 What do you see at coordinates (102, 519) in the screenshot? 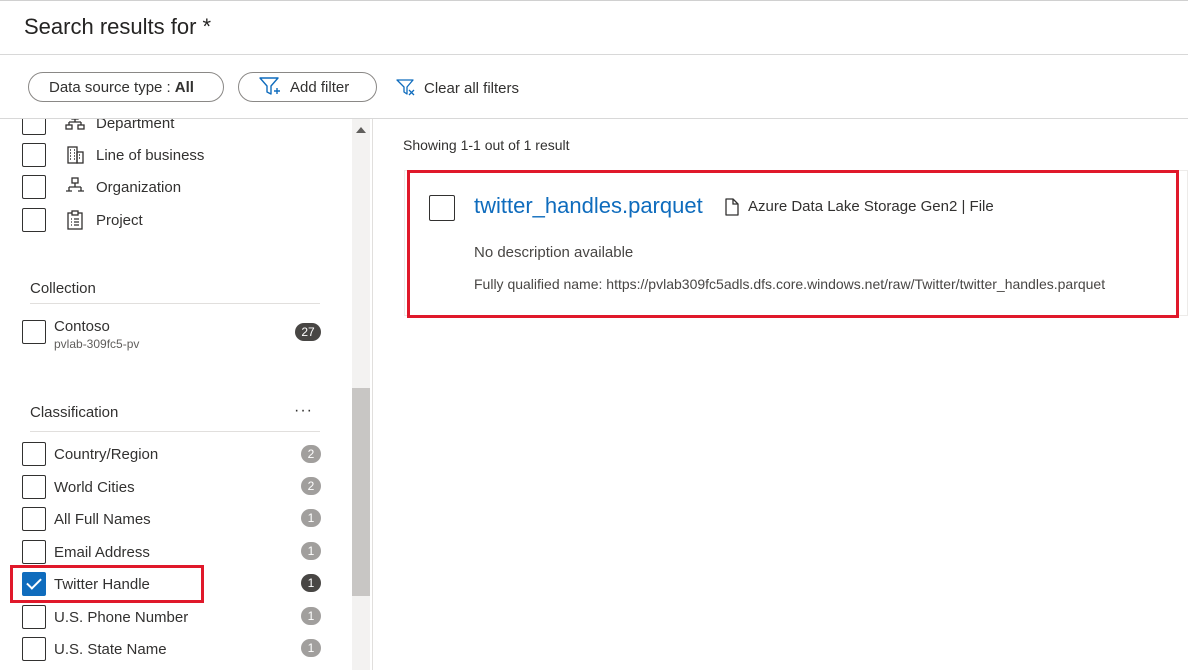
I see `classification-label: All Full Names` at bounding box center [102, 519].